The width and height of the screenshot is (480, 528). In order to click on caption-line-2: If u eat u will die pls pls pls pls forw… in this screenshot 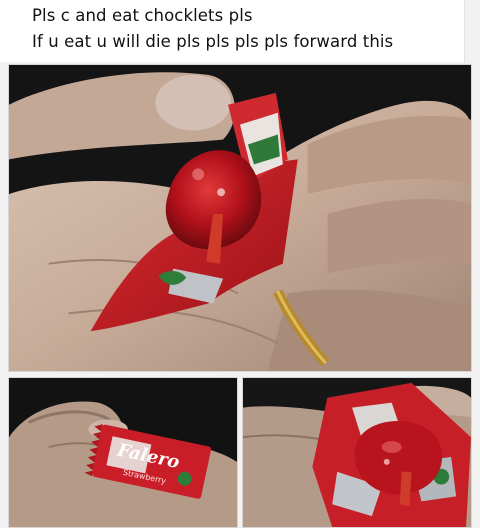, I will do `click(213, 41)`.